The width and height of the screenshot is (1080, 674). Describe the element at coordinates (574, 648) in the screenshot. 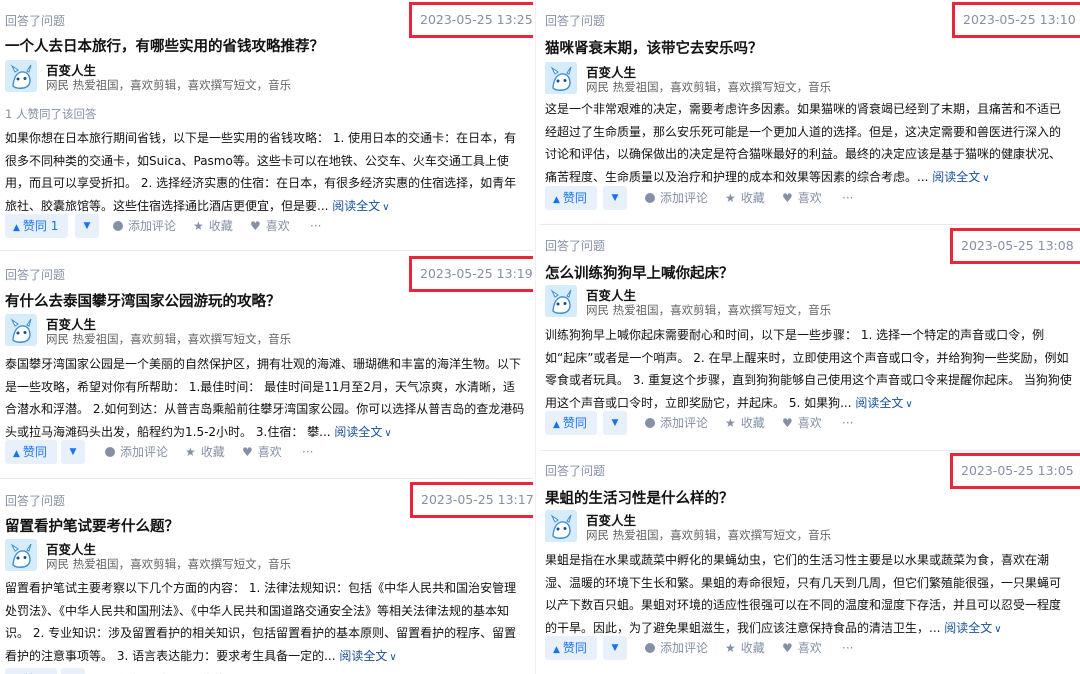

I see `upvote-label: 赞同` at that location.